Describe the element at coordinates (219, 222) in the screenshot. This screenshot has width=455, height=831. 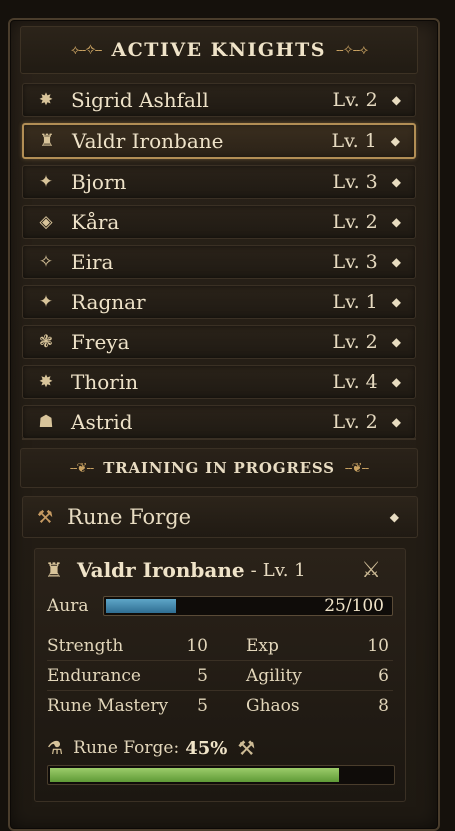
I see `knight-row: ◈ Kåra Lv. 2 ◆` at that location.